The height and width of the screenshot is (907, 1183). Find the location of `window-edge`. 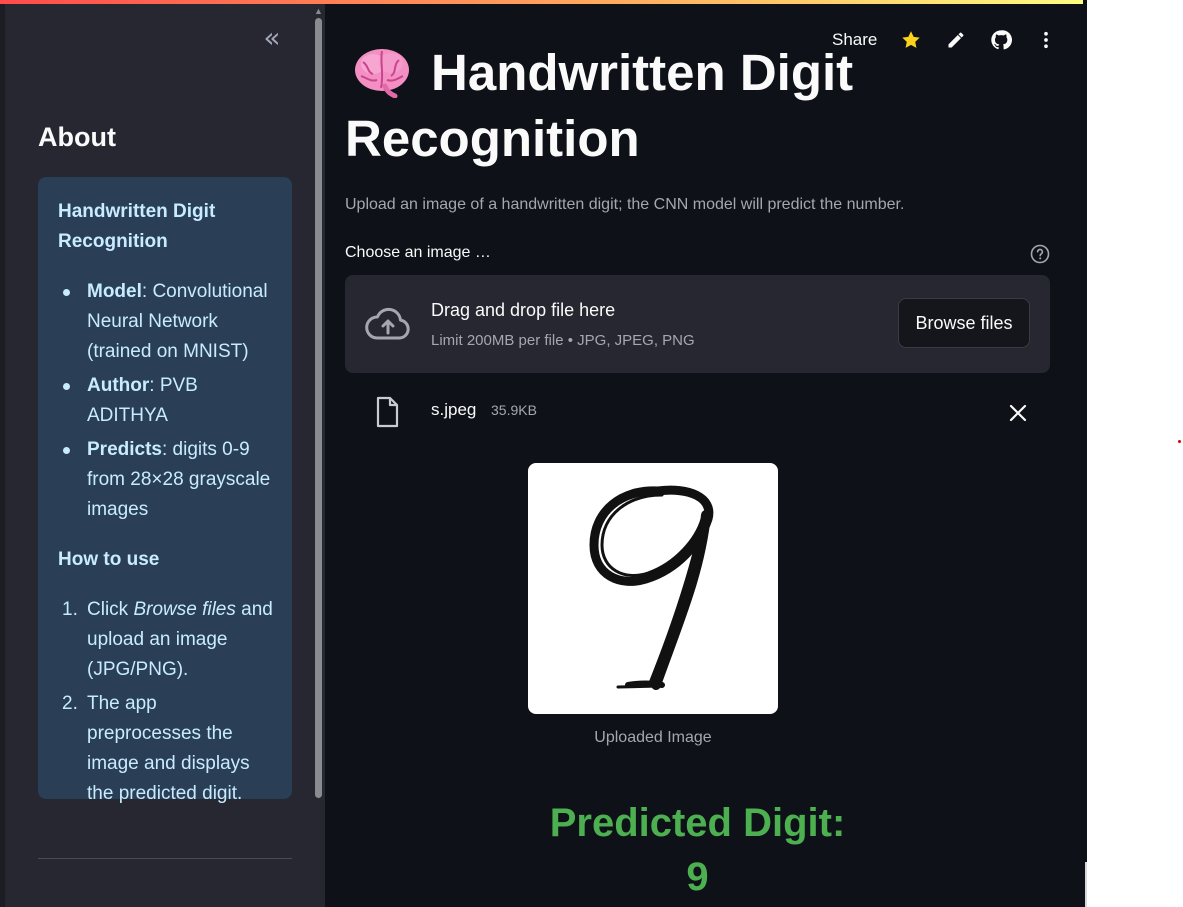

window-edge is located at coordinates (1086, 884).